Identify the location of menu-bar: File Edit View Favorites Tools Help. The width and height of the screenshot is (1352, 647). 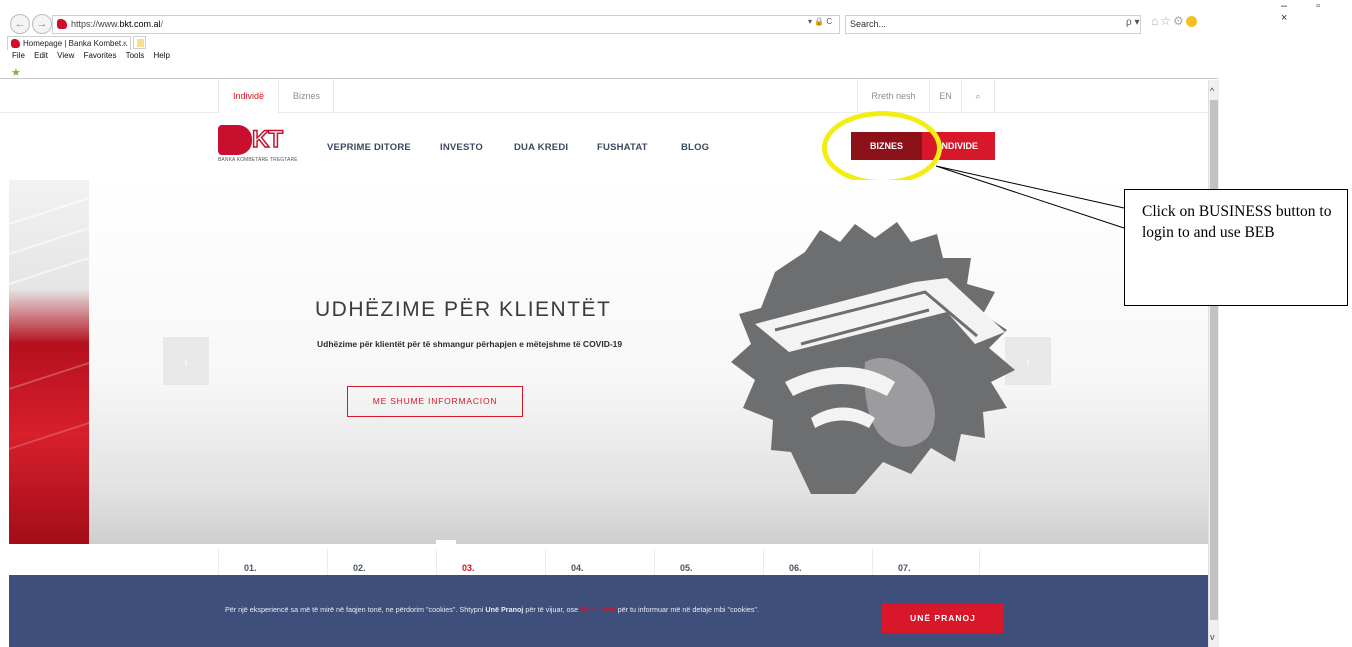
(94, 55).